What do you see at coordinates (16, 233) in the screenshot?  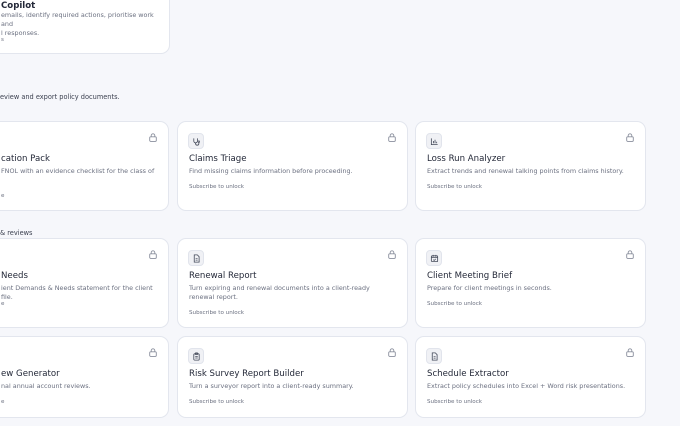 I see `section-heading: & reviews` at bounding box center [16, 233].